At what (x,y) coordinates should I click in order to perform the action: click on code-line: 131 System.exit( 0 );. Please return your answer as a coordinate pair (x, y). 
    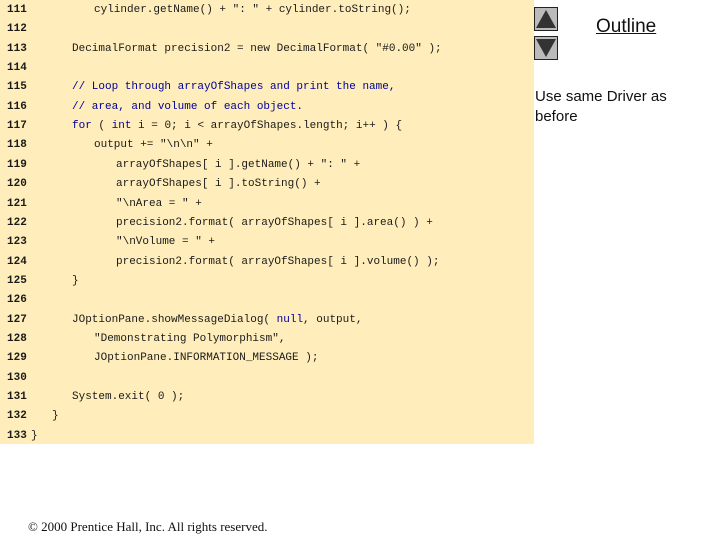
    Looking at the image, I should click on (267, 397).